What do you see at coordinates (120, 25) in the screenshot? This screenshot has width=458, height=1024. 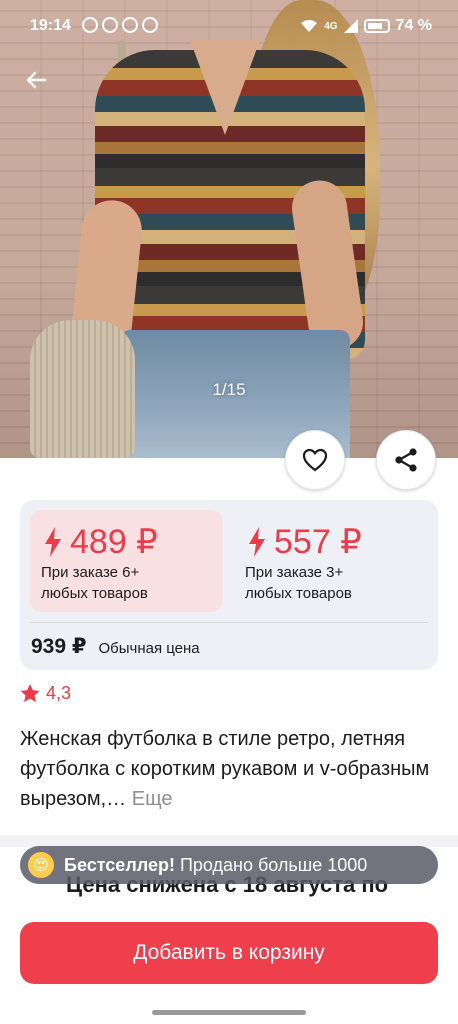 I see `notification-icons` at bounding box center [120, 25].